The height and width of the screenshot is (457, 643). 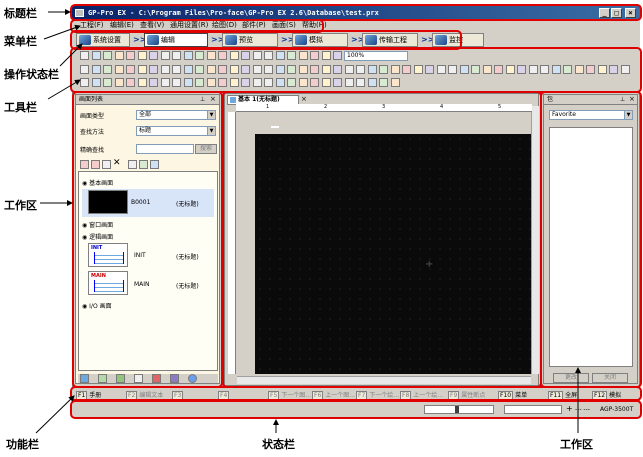 I want to click on arrow-toolbar, so click(x=64, y=89).